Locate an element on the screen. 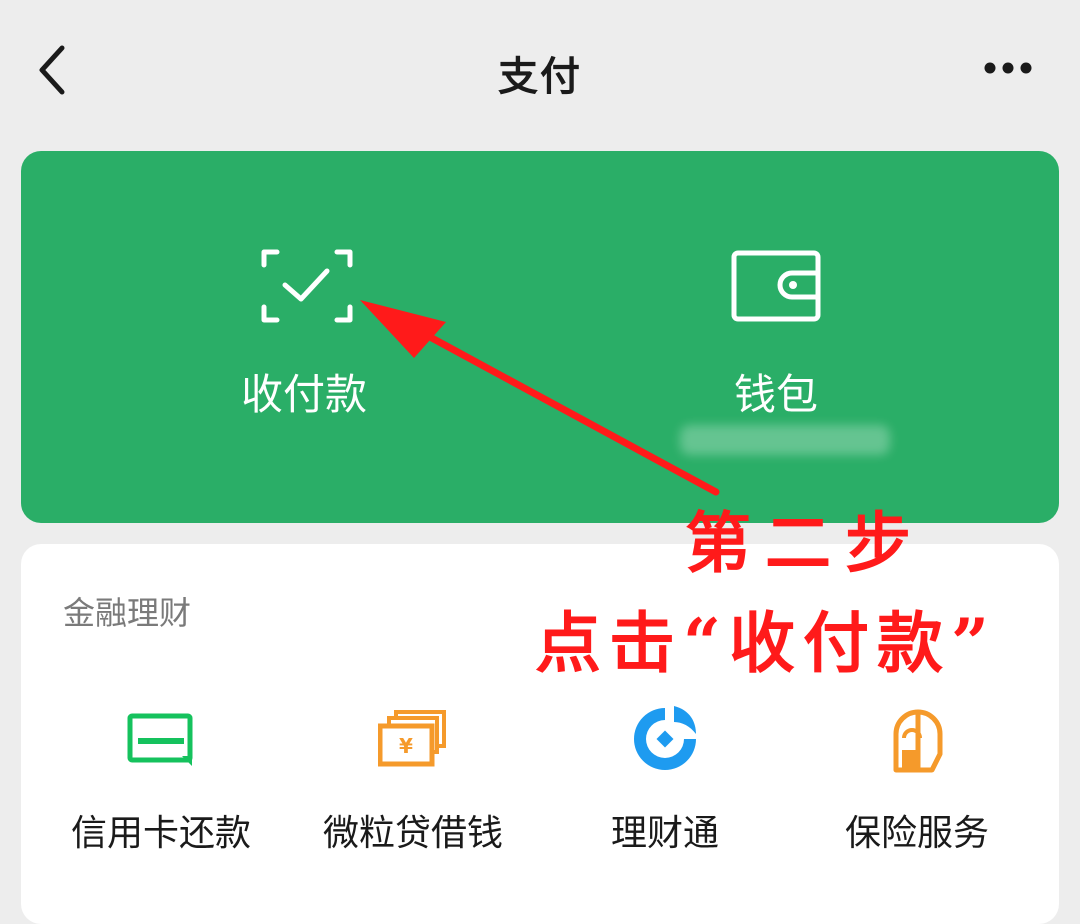 Image resolution: width=1080 pixels, height=924 pixels. more-button is located at coordinates (1008, 68).